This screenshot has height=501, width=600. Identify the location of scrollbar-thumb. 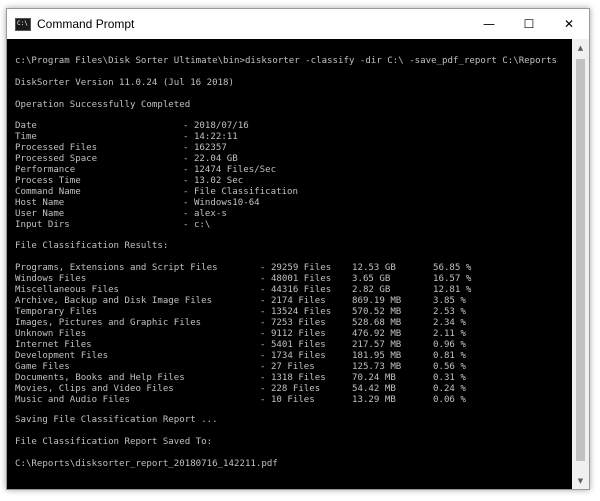
(580, 260).